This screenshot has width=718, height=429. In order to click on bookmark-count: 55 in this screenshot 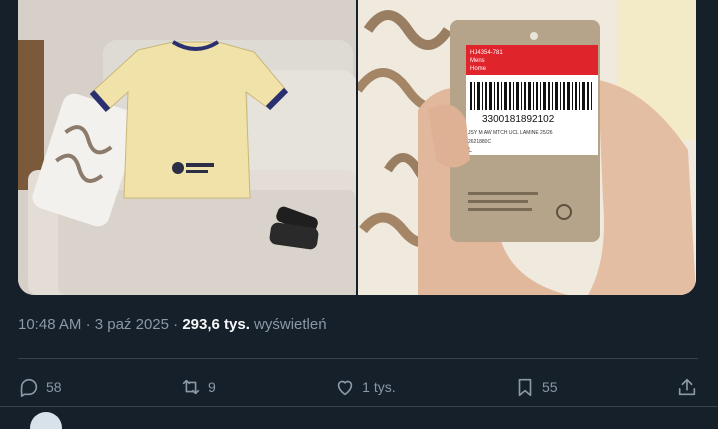, I will do `click(550, 387)`.